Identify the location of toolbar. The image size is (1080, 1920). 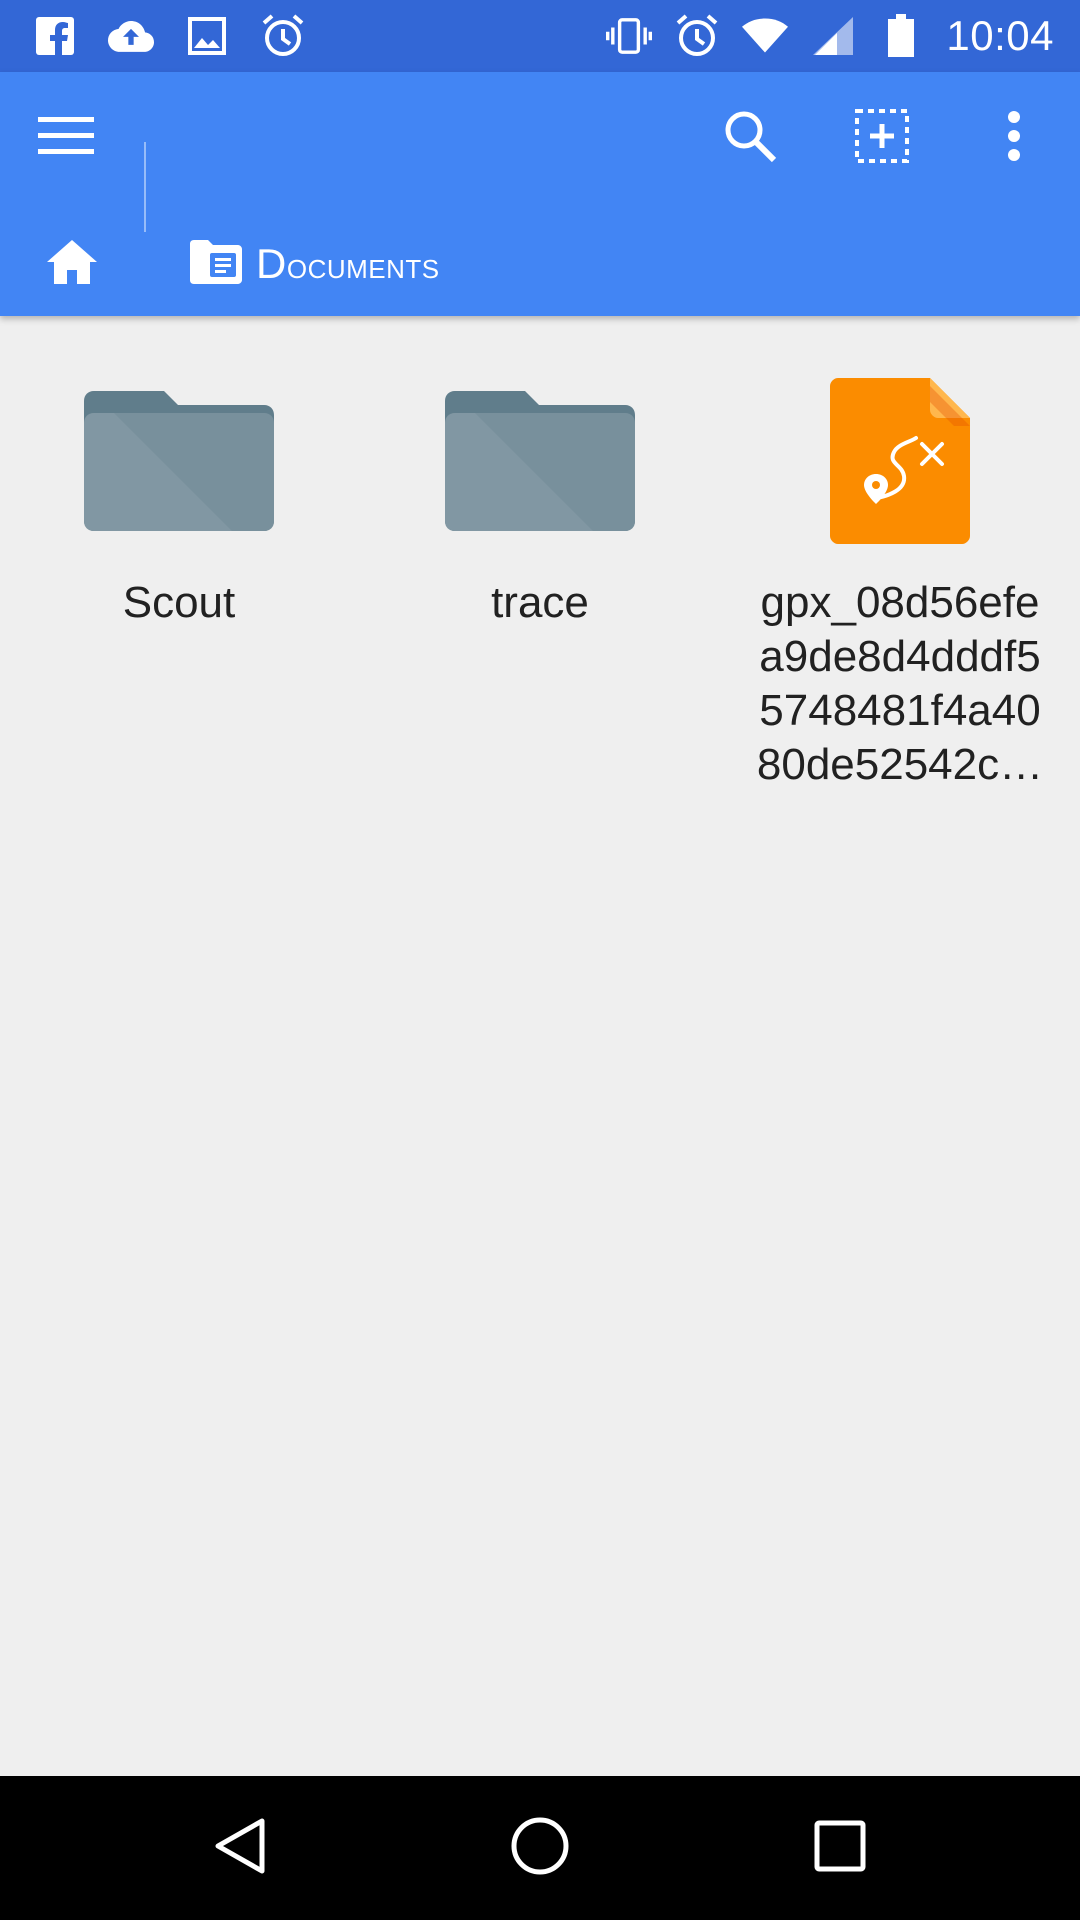
(540, 138).